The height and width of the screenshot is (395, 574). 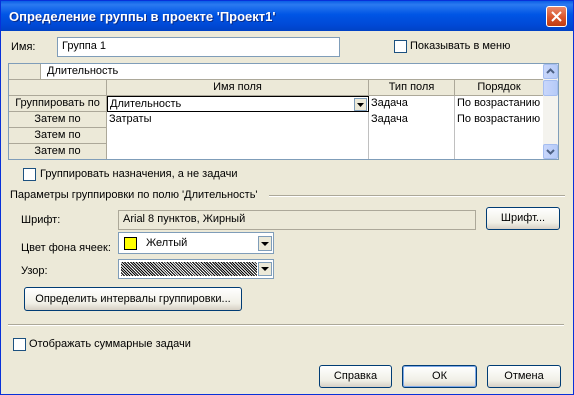 I want to click on show-summary-label: Отображать суммарные задачи, so click(x=110, y=344).